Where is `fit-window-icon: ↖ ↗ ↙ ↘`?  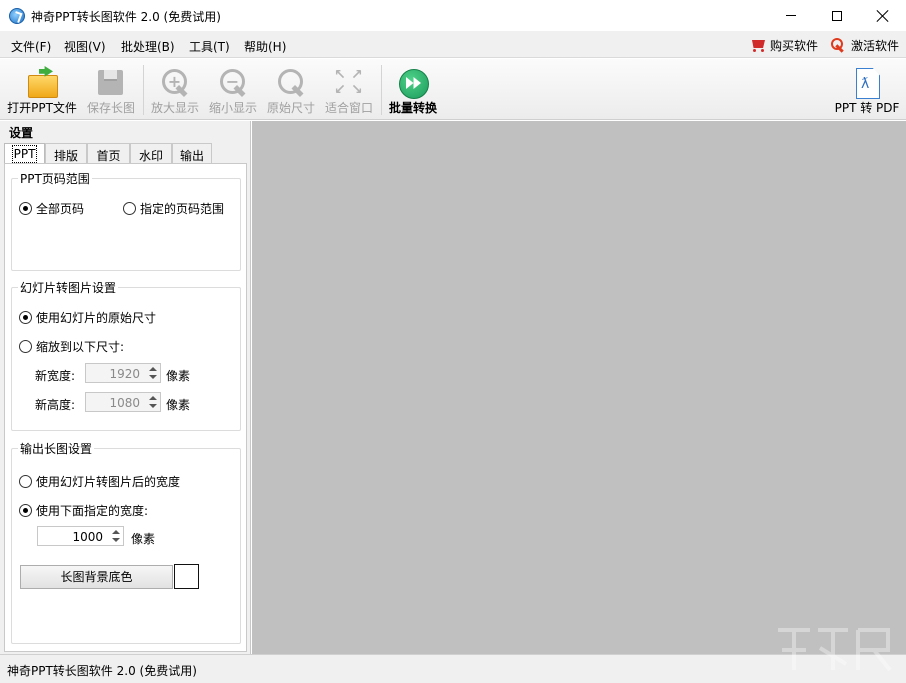
fit-window-icon: ↖ ↗ ↙ ↘ is located at coordinates (348, 82).